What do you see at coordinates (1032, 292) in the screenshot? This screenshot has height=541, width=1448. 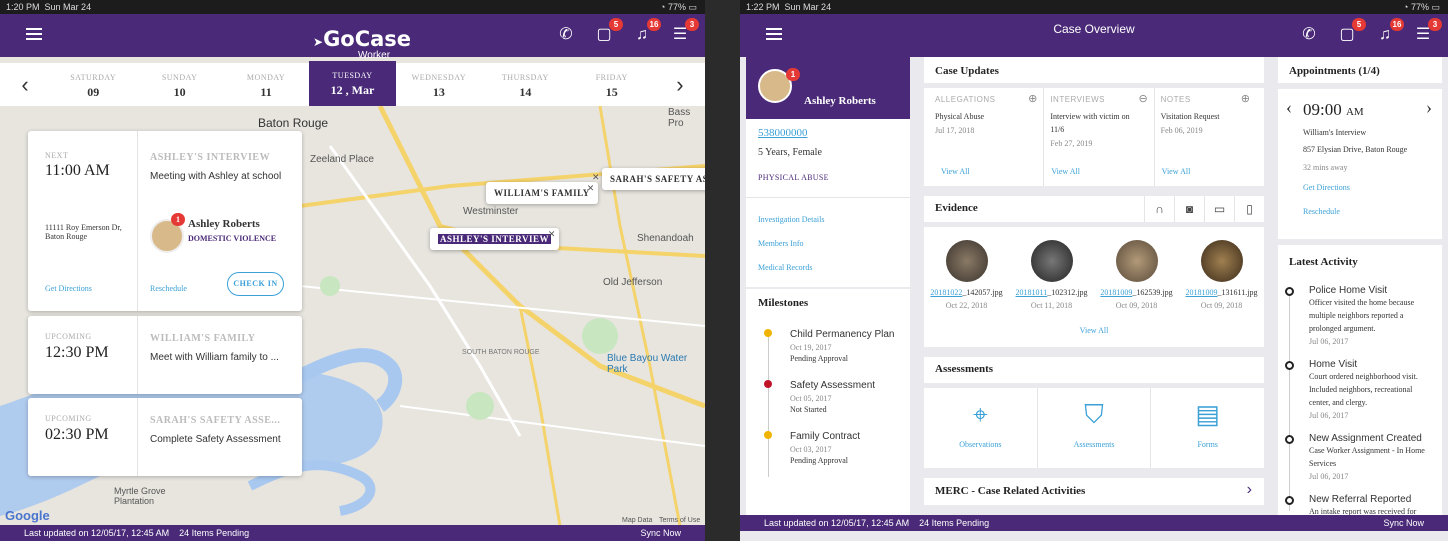 I see `evidence-file-link: 20181011` at bounding box center [1032, 292].